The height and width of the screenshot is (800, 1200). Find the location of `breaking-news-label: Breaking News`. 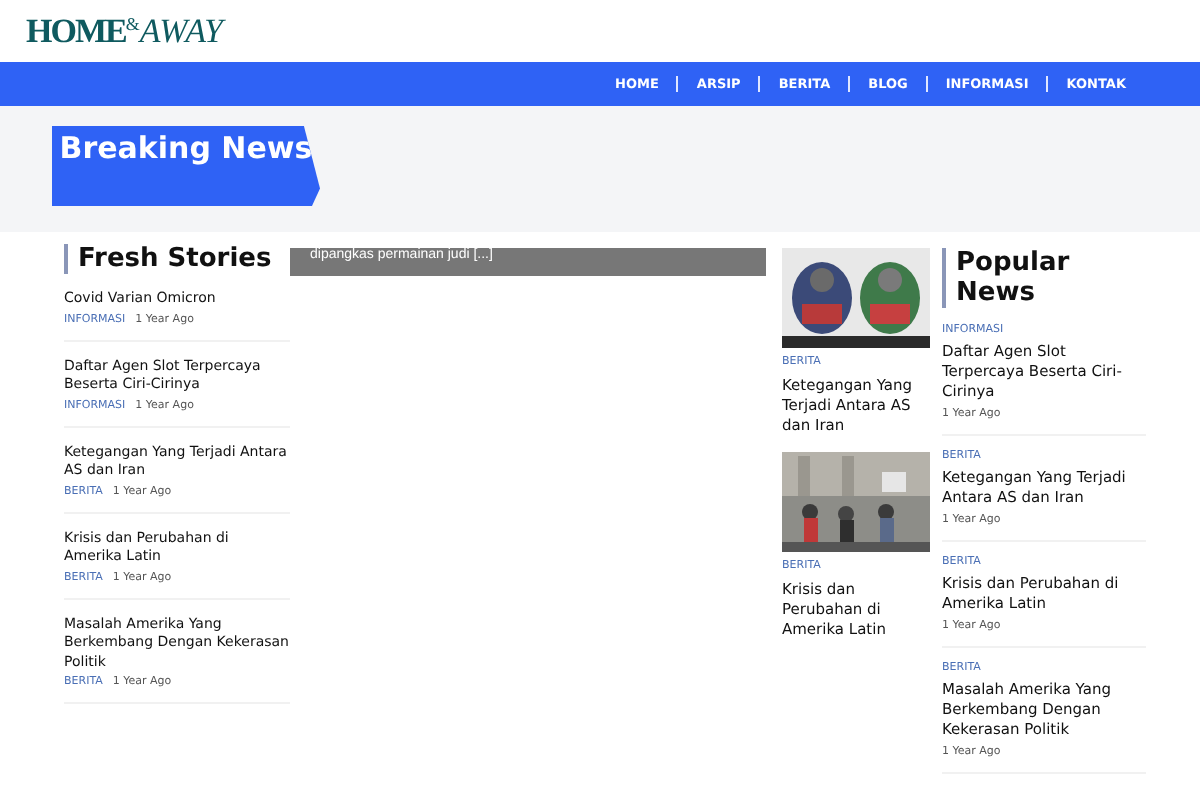

breaking-news-label: Breaking News is located at coordinates (186, 166).